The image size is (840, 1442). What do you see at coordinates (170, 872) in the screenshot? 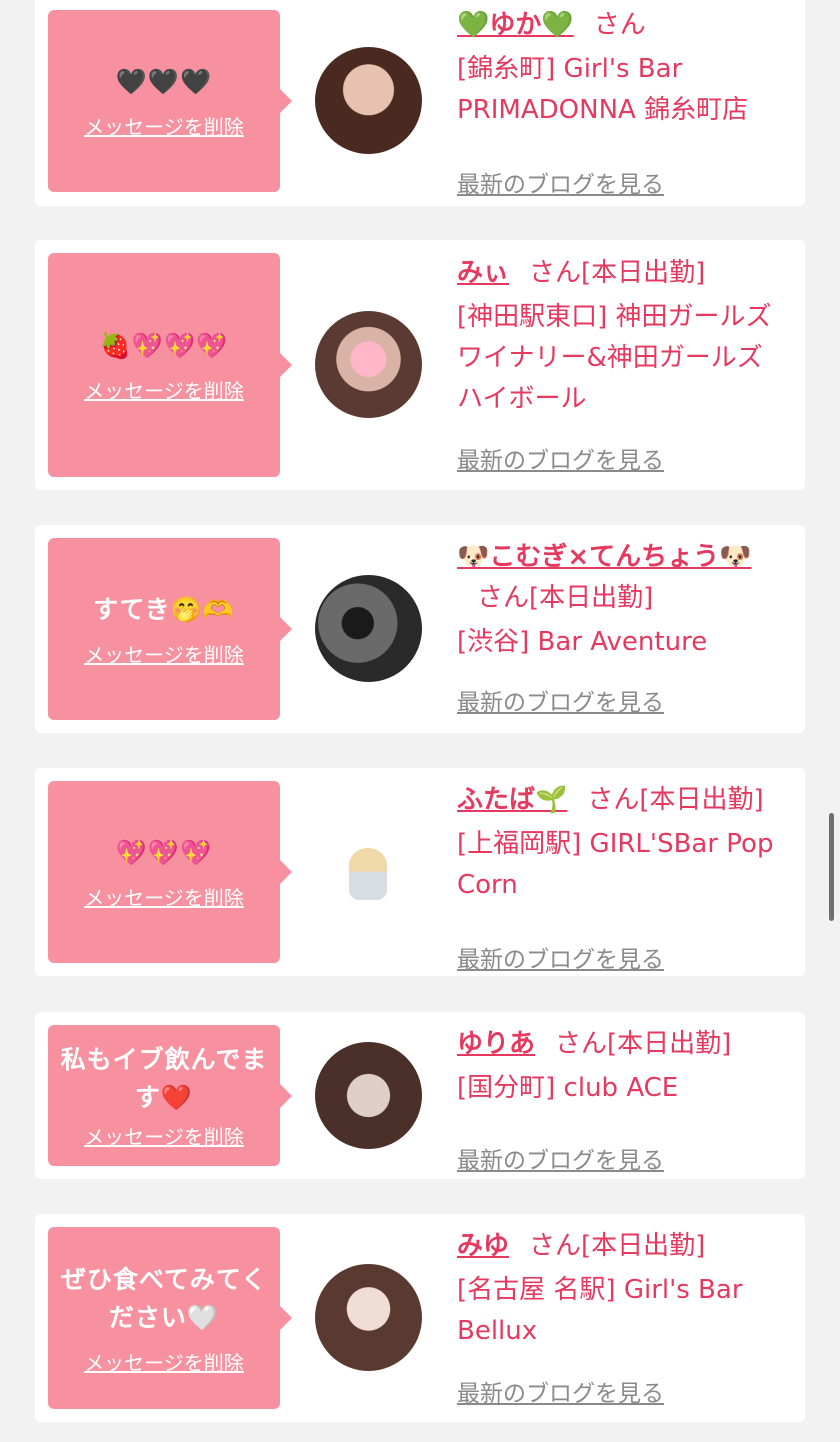
I see `message-bubble: 💖💖💖 メッセージを削除` at bounding box center [170, 872].